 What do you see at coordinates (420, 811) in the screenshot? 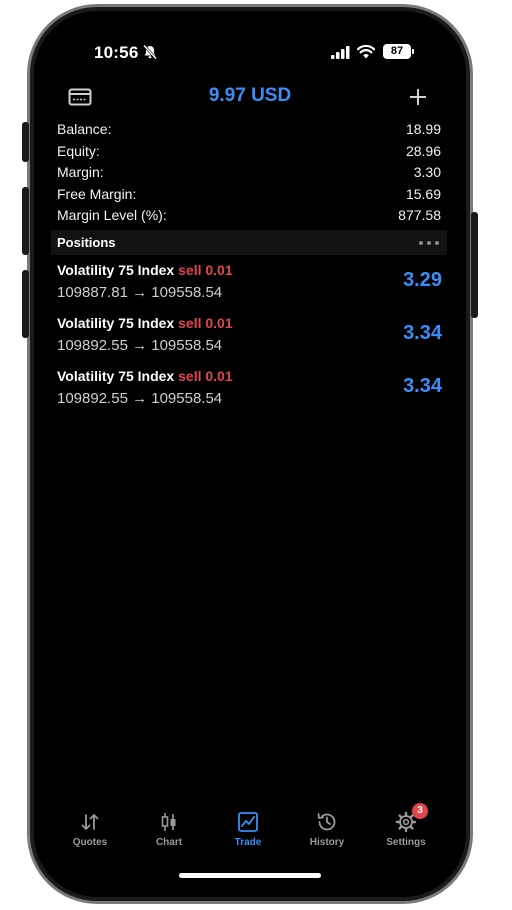
I see `settings-badge: 3` at bounding box center [420, 811].